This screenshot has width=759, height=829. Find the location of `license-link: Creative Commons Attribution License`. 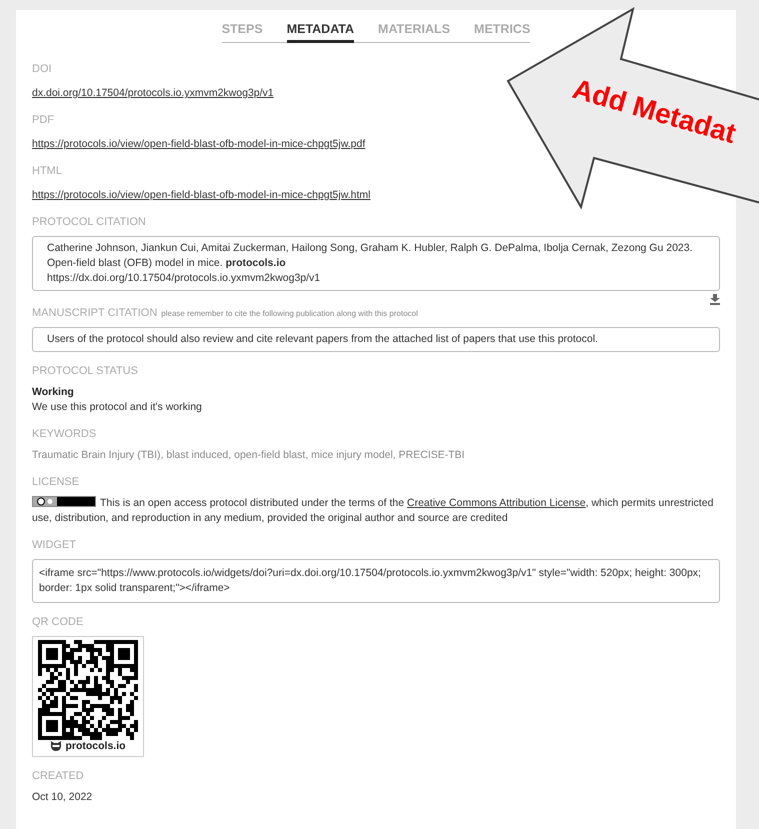

license-link: Creative Commons Attribution License is located at coordinates (496, 503).